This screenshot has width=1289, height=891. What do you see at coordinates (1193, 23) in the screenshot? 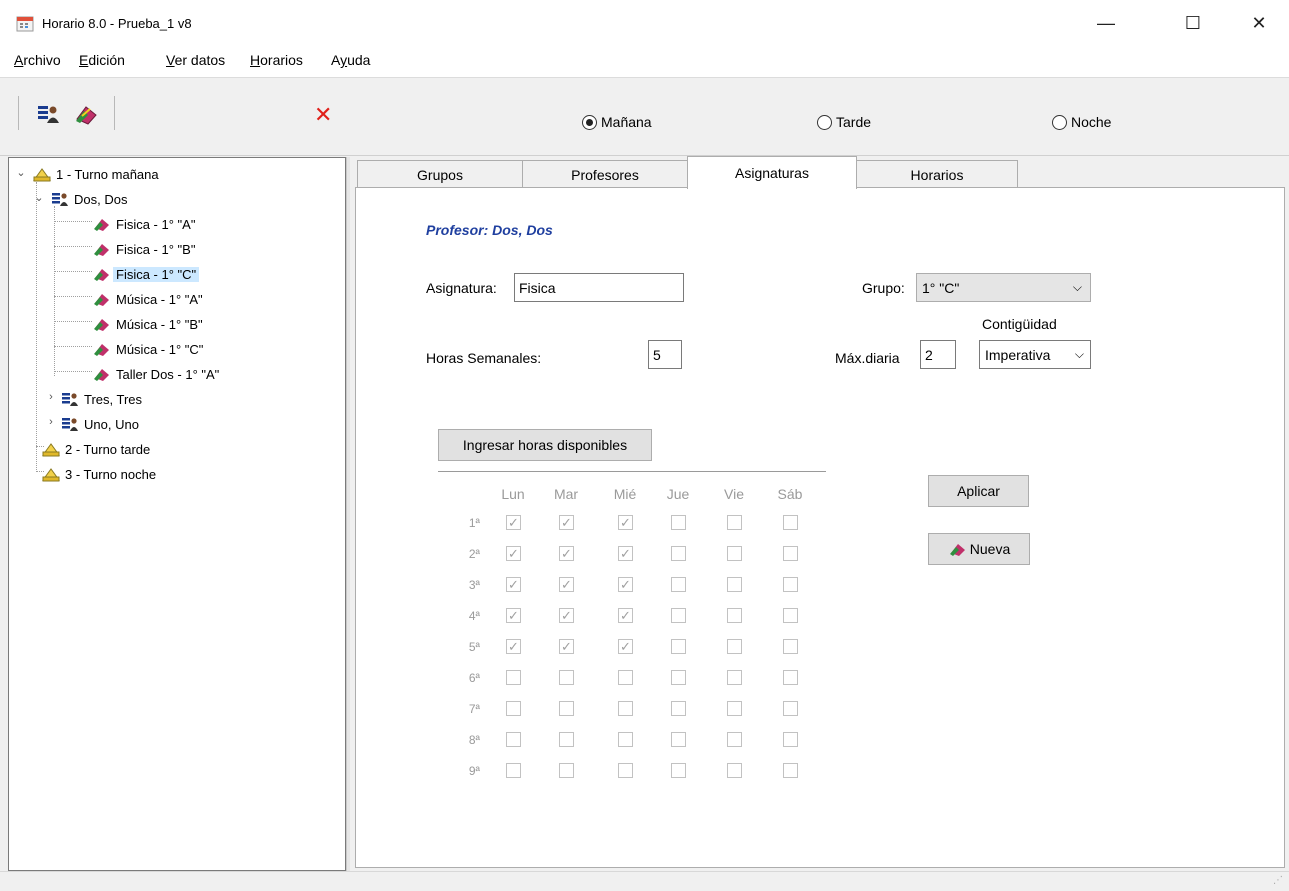
I see `maximize-button: ☐` at bounding box center [1193, 23].